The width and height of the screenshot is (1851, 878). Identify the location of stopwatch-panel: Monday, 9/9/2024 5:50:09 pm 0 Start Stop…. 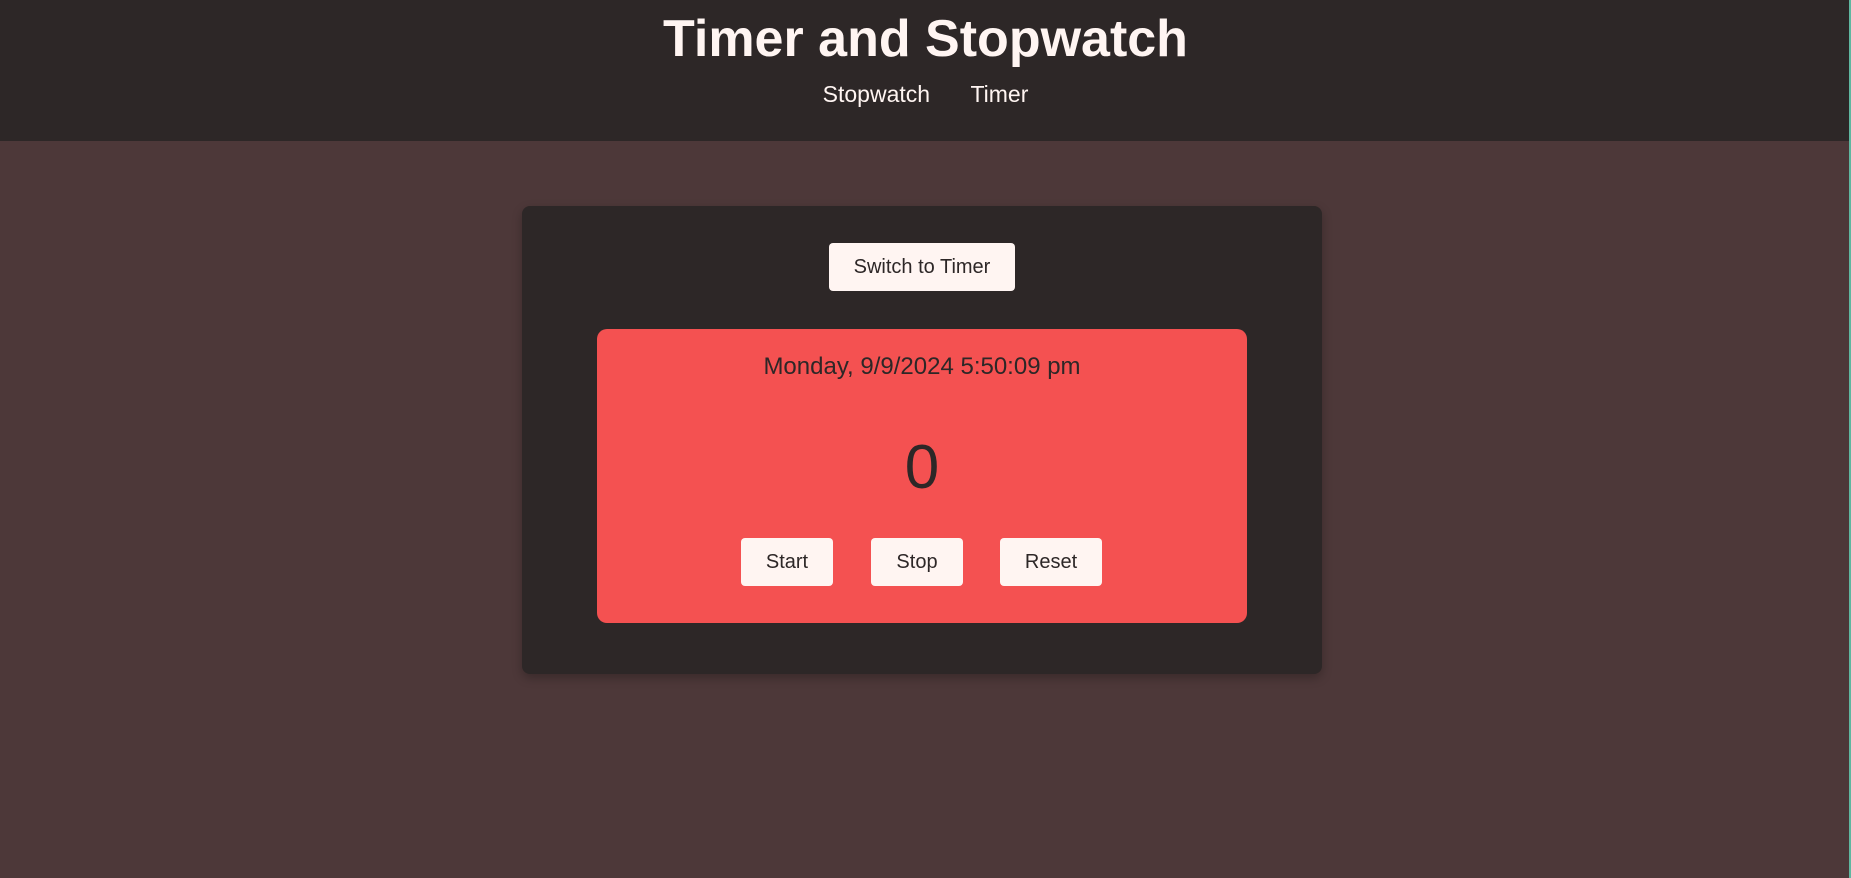
(922, 476).